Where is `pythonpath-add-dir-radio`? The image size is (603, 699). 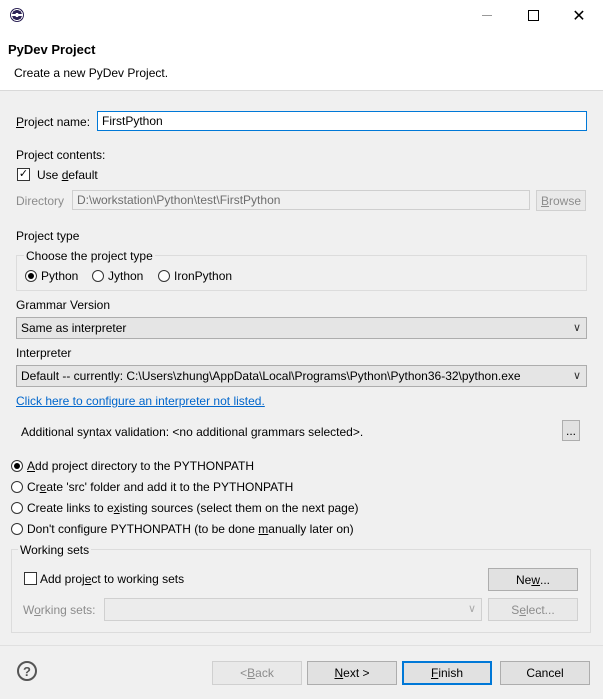 pythonpath-add-dir-radio is located at coordinates (17, 466).